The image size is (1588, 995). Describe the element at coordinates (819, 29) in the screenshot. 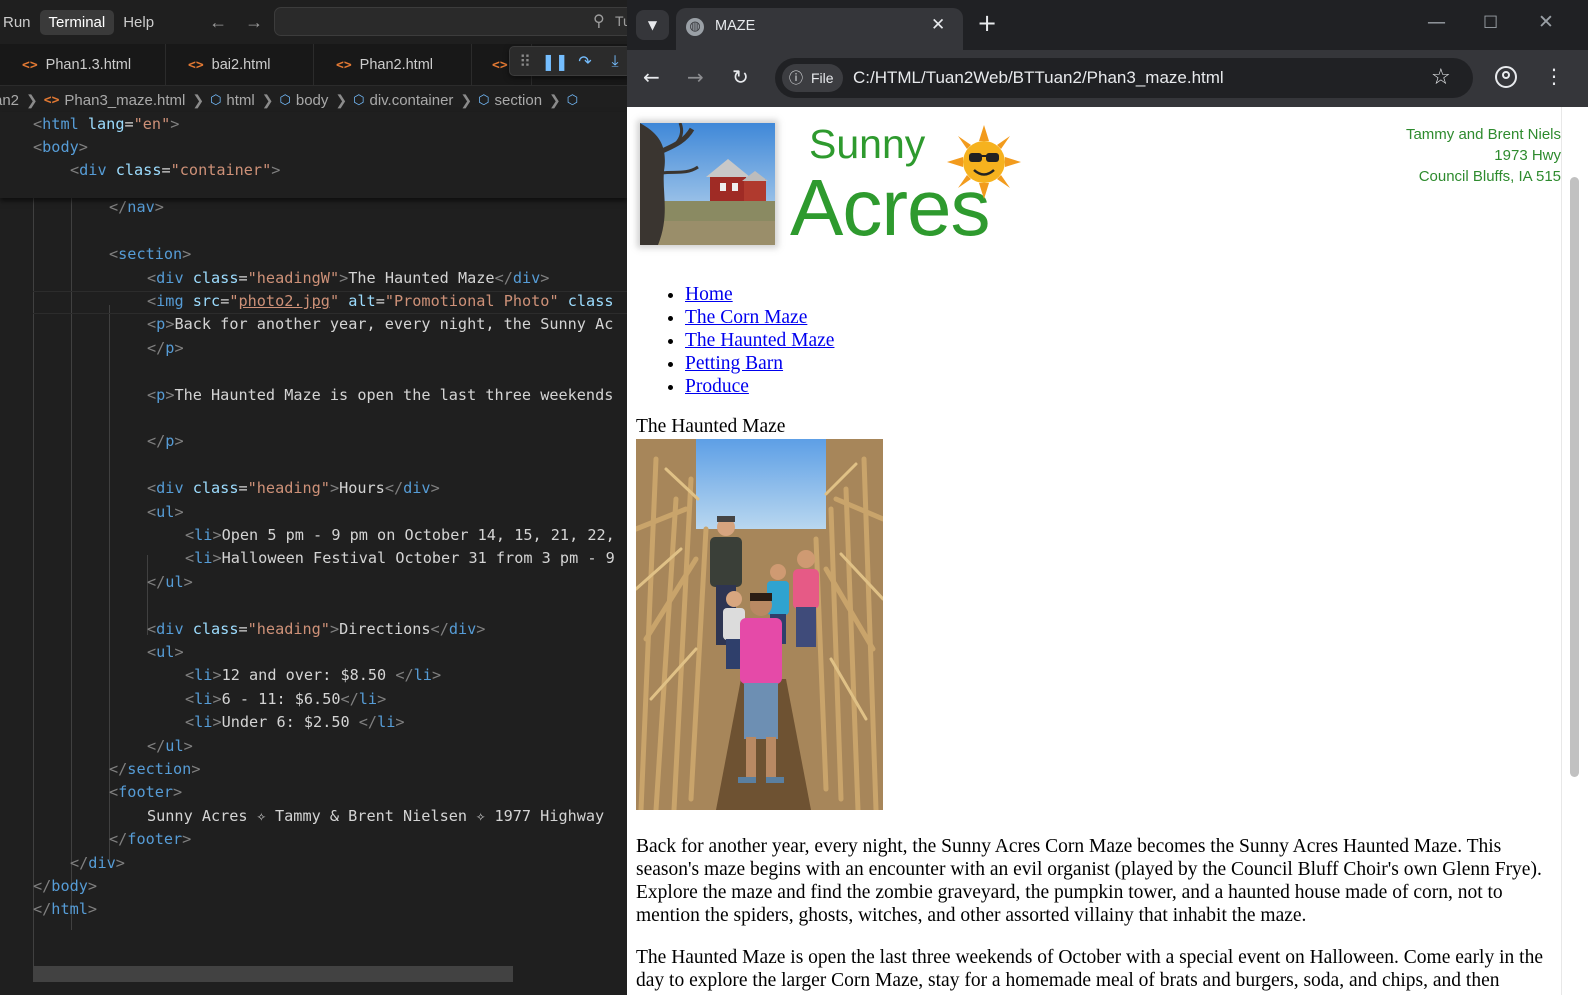

I see `browser-tab: ◍ MAZE ✕` at that location.